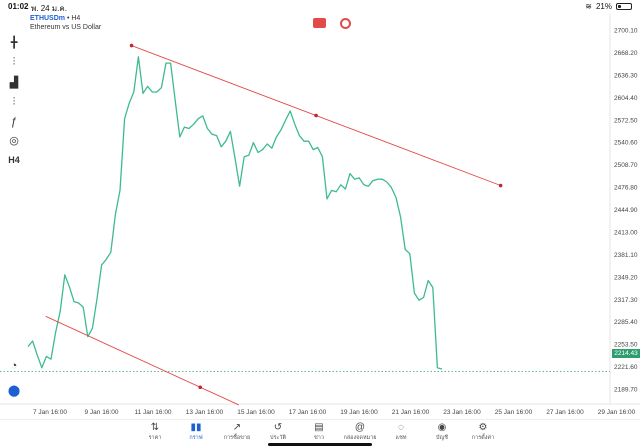 Image resolution: width=640 pixels, height=447 pixels. What do you see at coordinates (320, 7) in the screenshot?
I see `status-bar: 01:02 พ. 24 ม.ค. ≋ 21%` at bounding box center [320, 7].